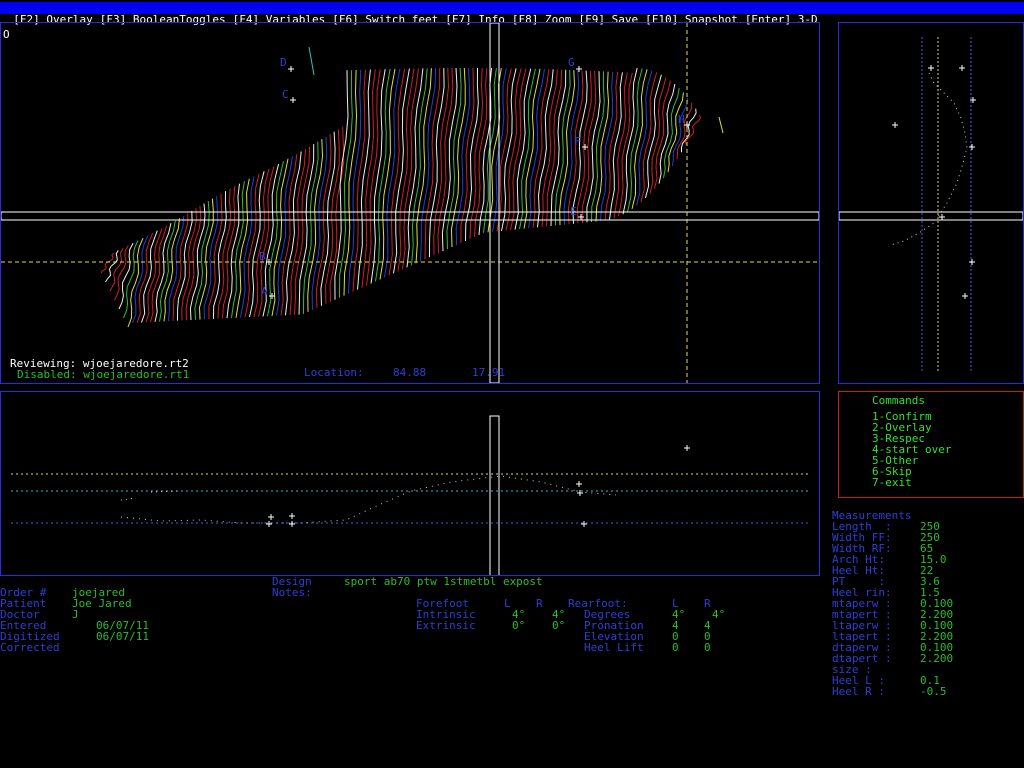 This screenshot has width=1024, height=768. Describe the element at coordinates (933, 691) in the screenshot. I see `measurement-value: -0.5` at that location.